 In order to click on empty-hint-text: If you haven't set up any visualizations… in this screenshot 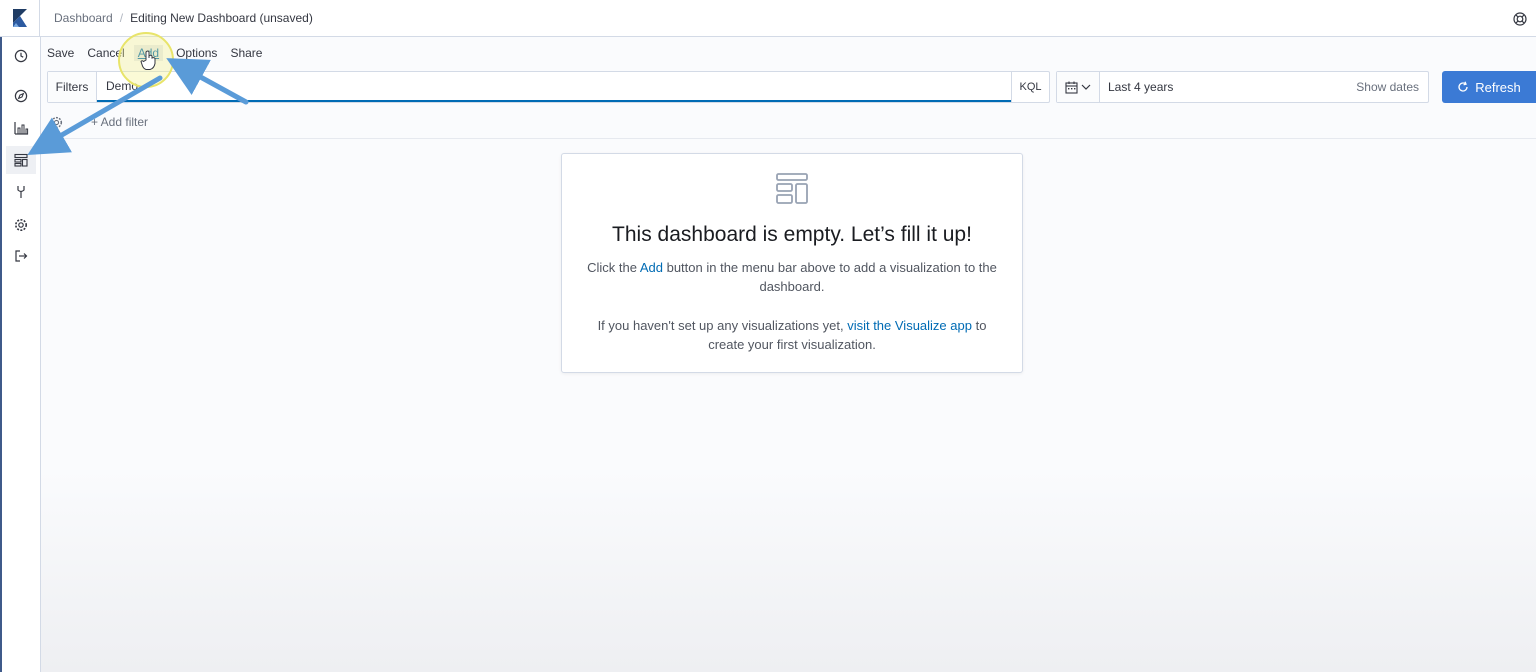, I will do `click(722, 325)`.